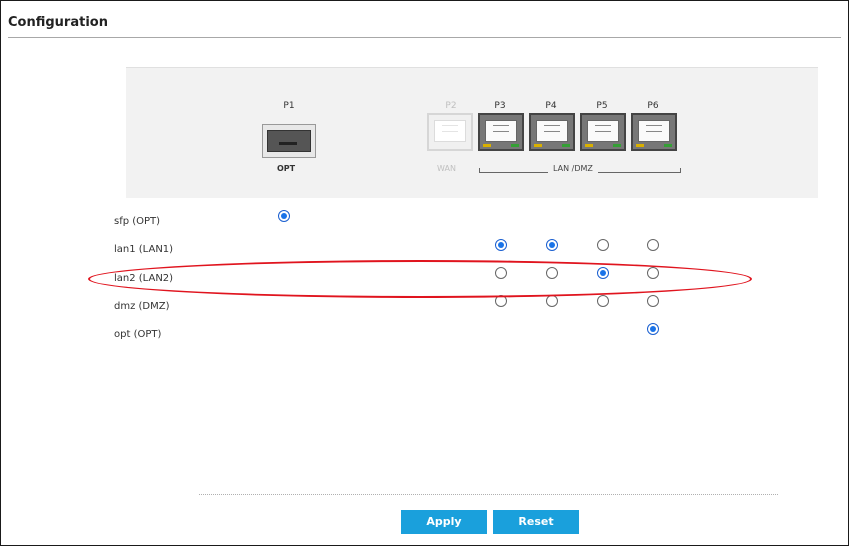  What do you see at coordinates (420, 279) in the screenshot?
I see `highlight-ellipse` at bounding box center [420, 279].